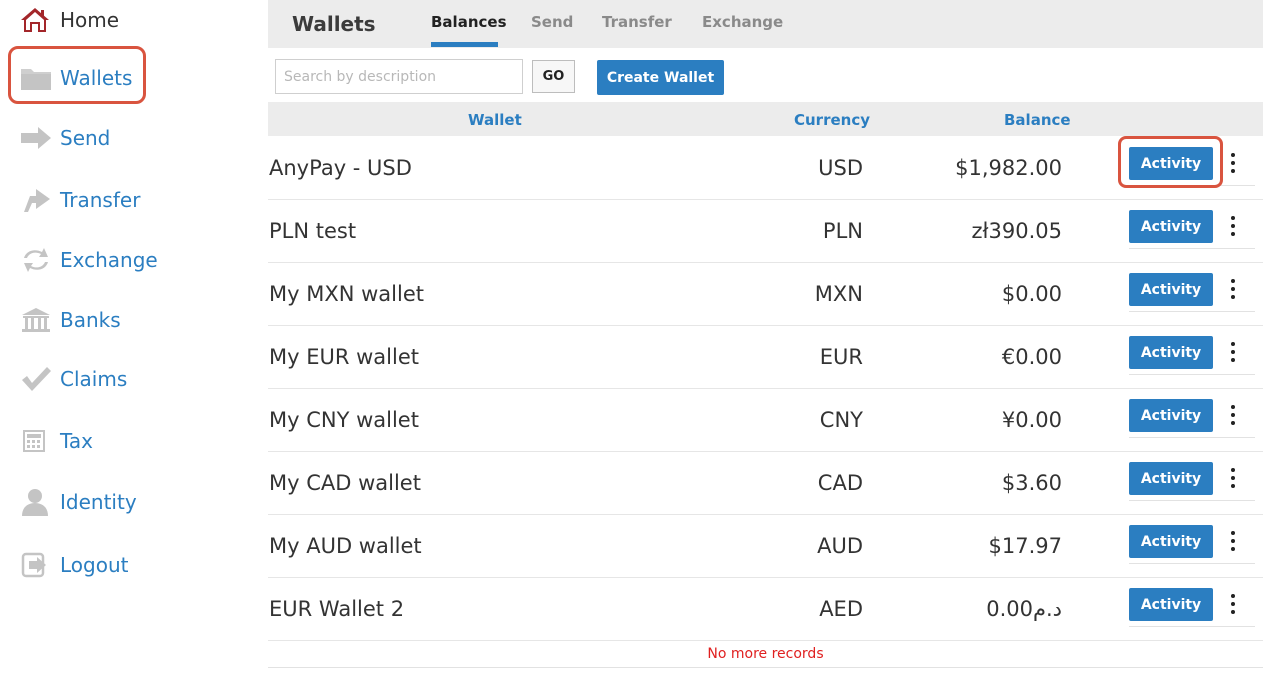 This screenshot has width=1285, height=674. I want to click on table-row: My EUR wallet EUR €0.00 Activity, so click(765, 357).